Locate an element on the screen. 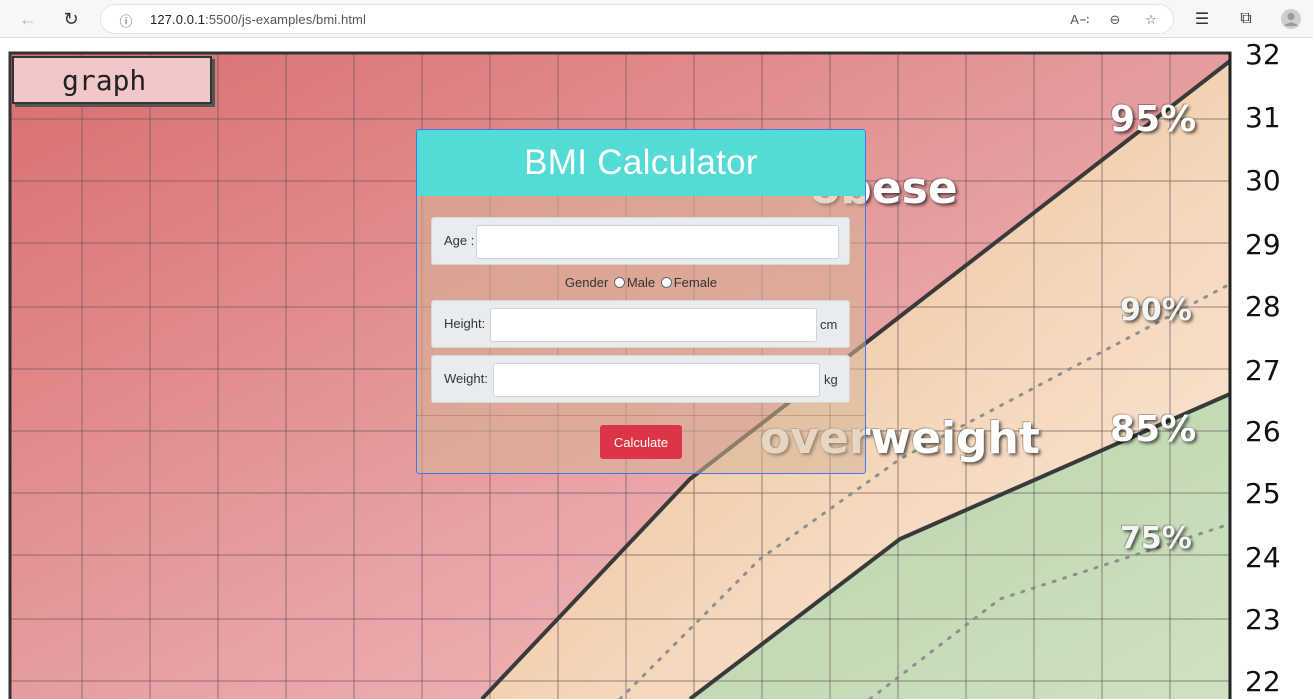 This screenshot has width=1313, height=699. gender-female-label: Female is located at coordinates (695, 282).